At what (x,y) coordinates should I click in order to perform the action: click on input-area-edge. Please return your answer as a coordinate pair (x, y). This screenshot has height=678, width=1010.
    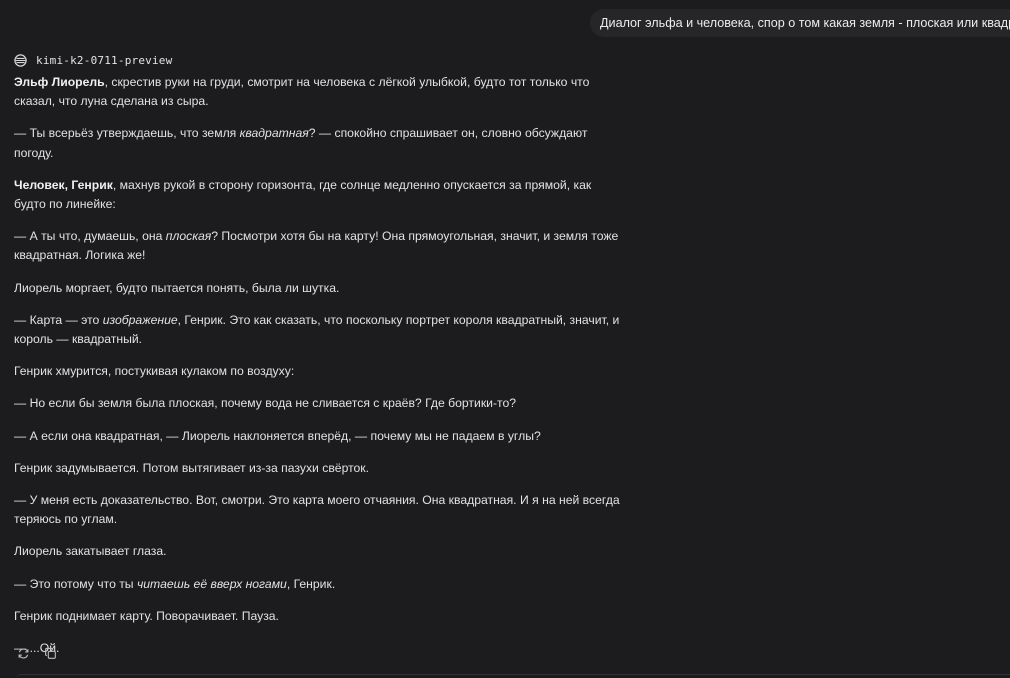
    Looking at the image, I should click on (513, 676).